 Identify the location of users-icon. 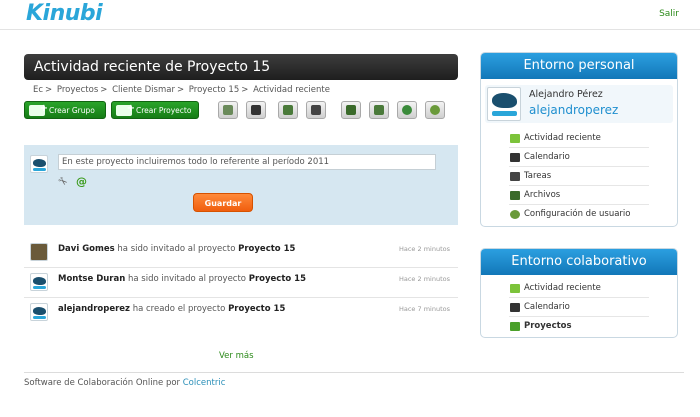
(407, 110).